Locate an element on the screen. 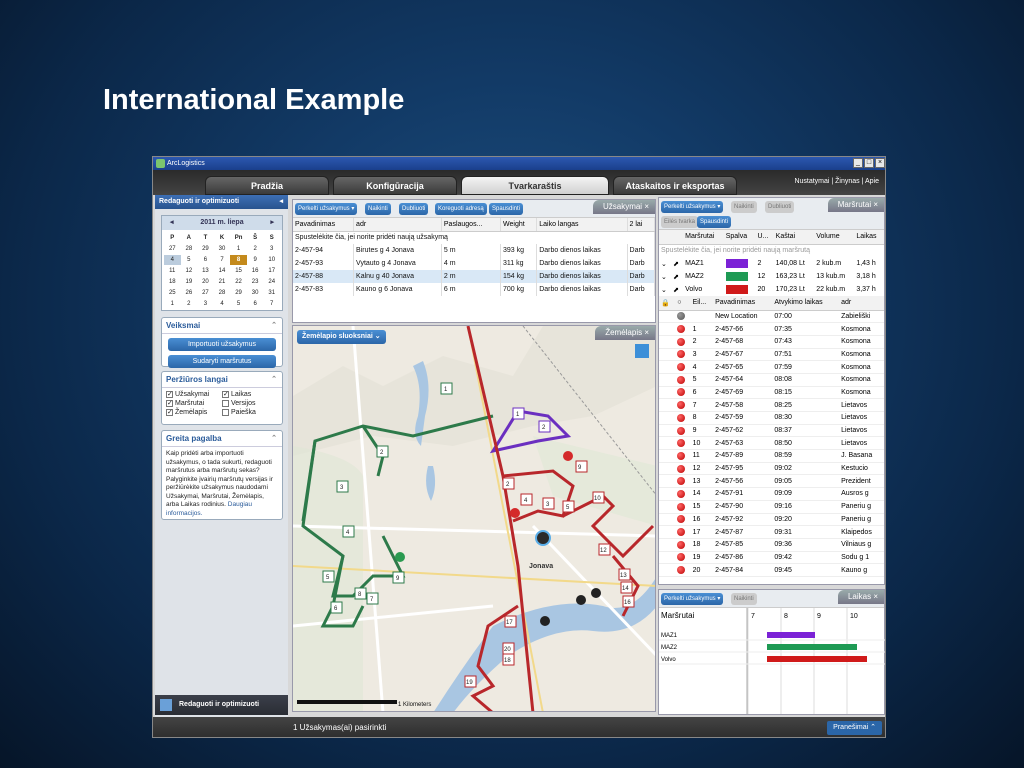 This screenshot has width=1024, height=768. stop-row: 16 2-457-92 09:20 Paneriu g is located at coordinates (771, 520).